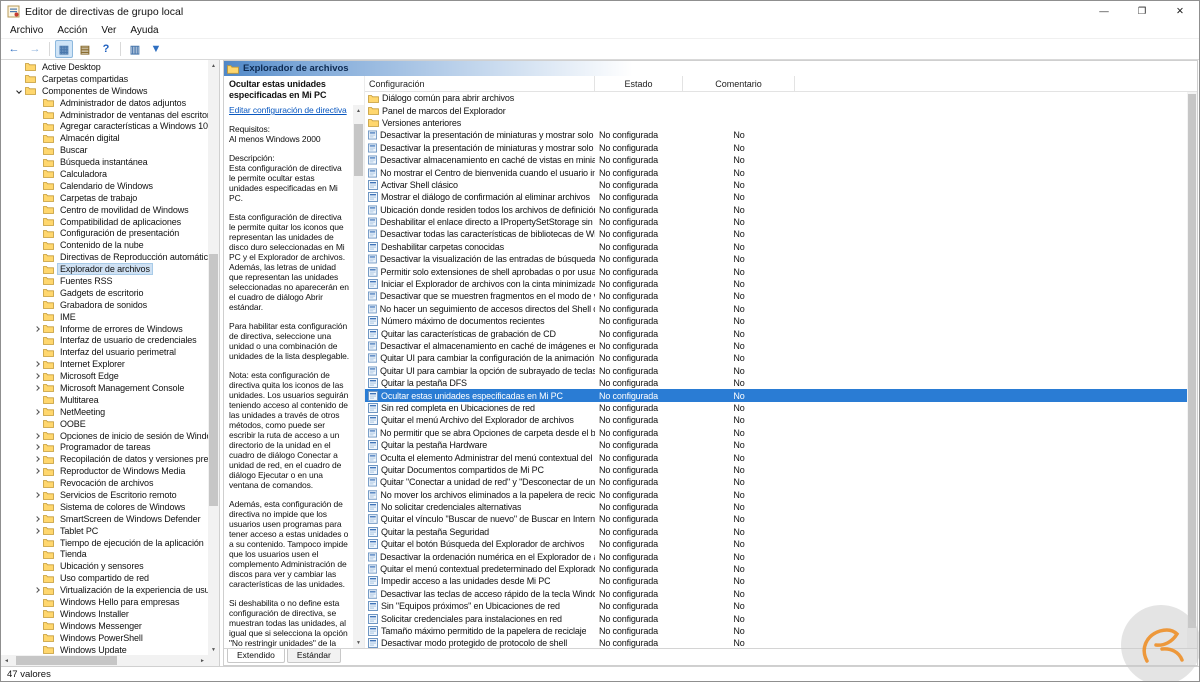 This screenshot has width=1200, height=682. What do you see at coordinates (1142, 11) in the screenshot?
I see `maximize-button: ❐` at bounding box center [1142, 11].